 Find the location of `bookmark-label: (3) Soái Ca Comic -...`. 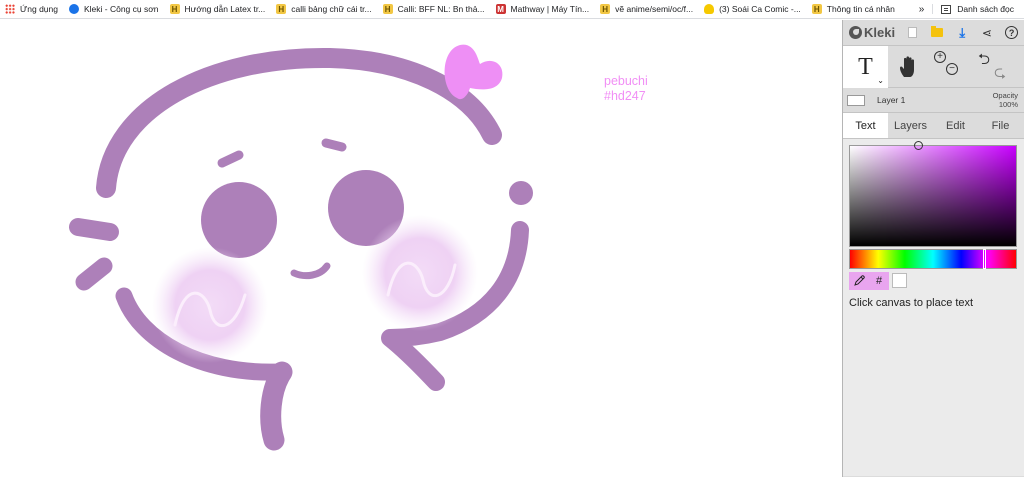

bookmark-label: (3) Soái Ca Comic -... is located at coordinates (760, 9).